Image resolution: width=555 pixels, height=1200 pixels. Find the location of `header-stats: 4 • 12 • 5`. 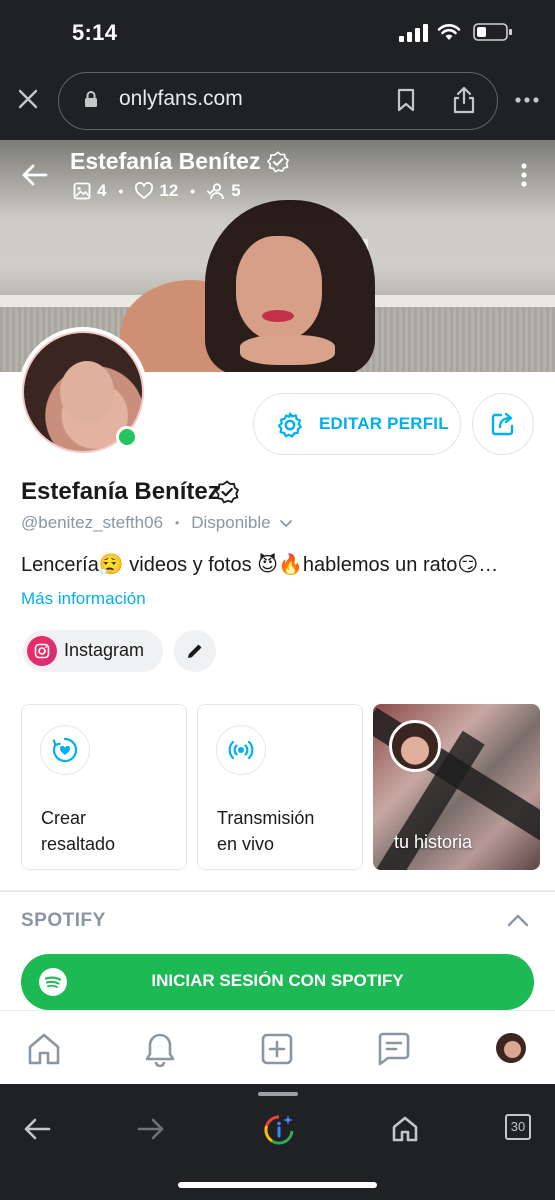

header-stats: 4 • 12 • 5 is located at coordinates (157, 191).